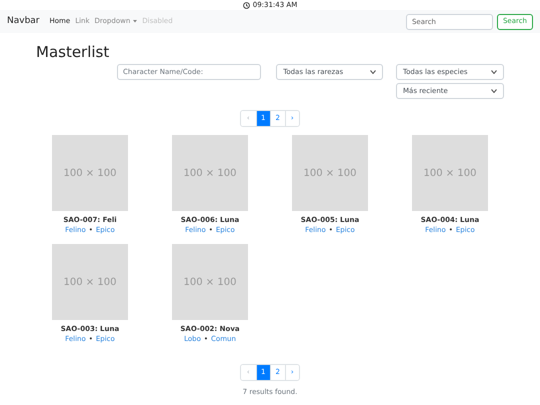 This screenshot has height=405, width=540. I want to click on page-title: Masterlist, so click(73, 52).